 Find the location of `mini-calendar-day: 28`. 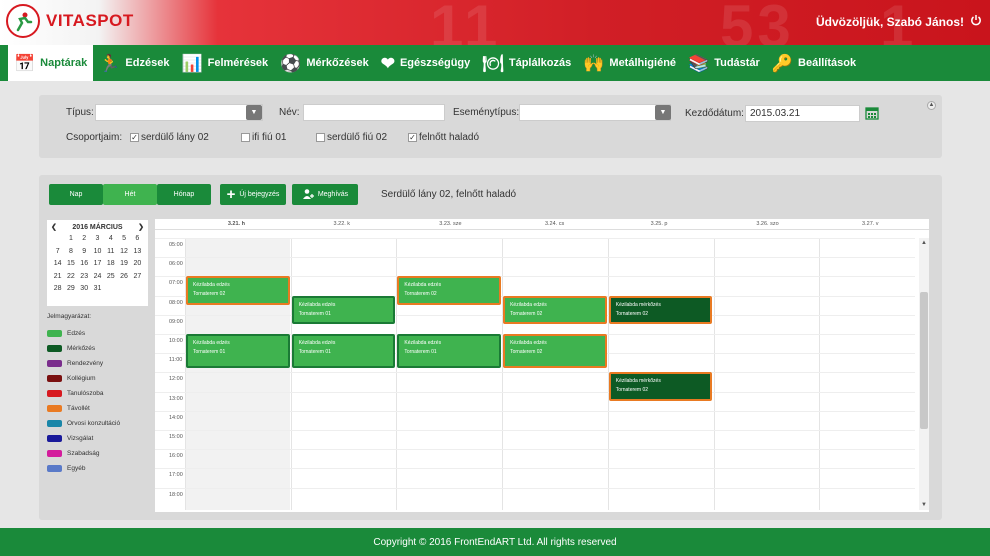

mini-calendar-day: 28 is located at coordinates (57, 289).